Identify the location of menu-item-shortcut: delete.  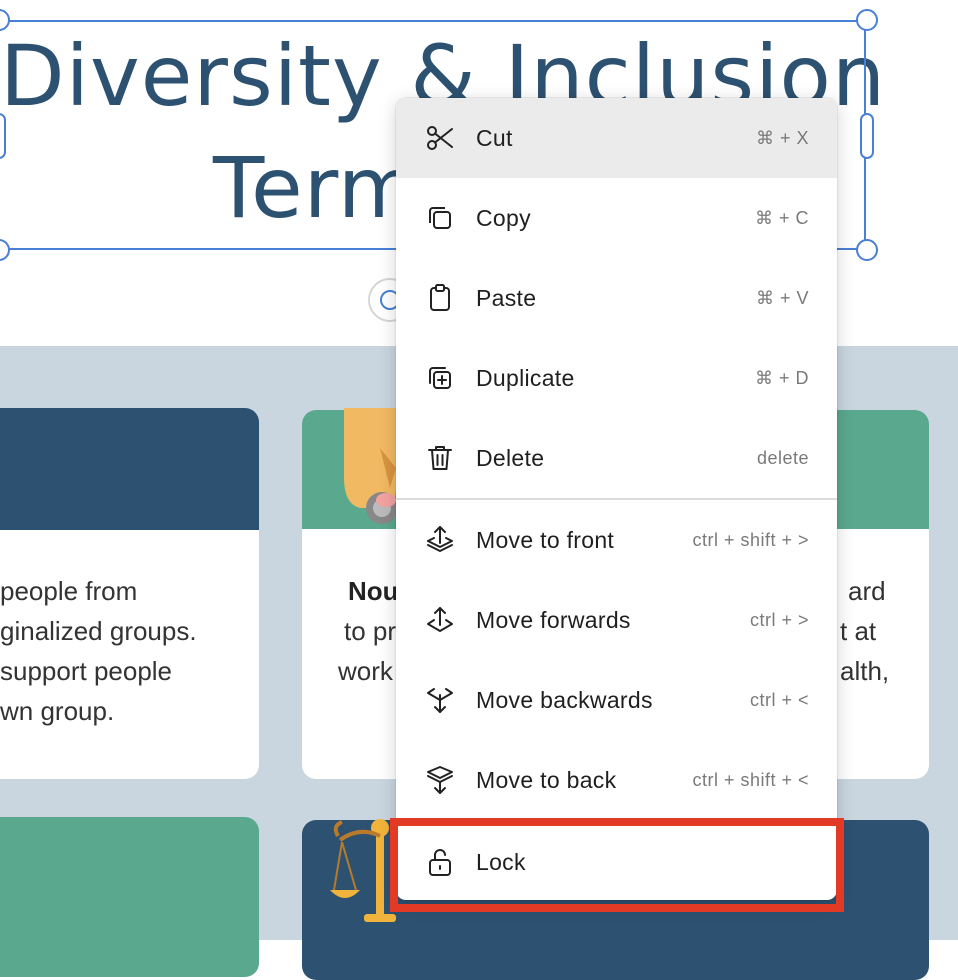
(782, 457).